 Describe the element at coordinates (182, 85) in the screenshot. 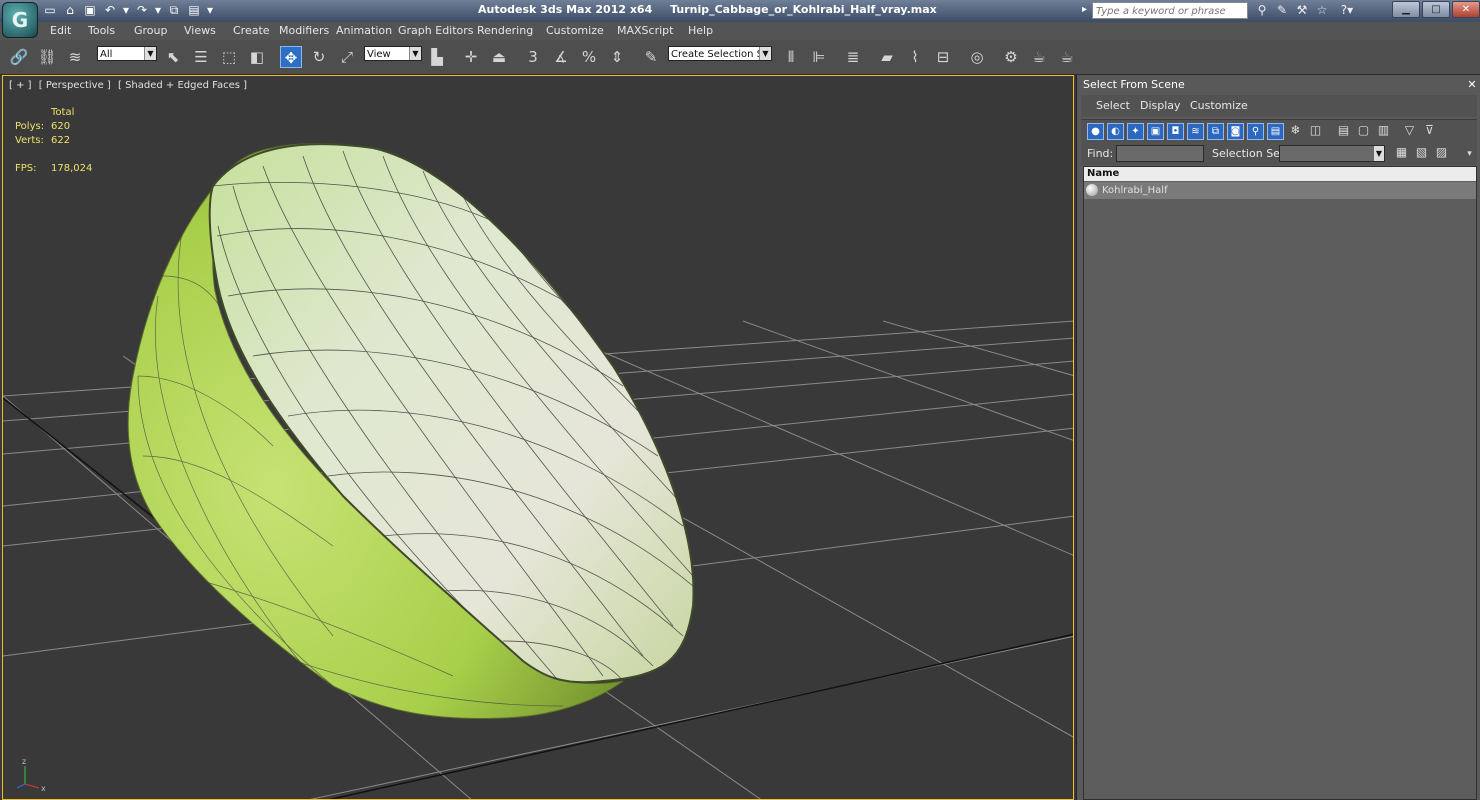

I see `viewport-shading-label: [ Shaded + Edged Faces ]` at that location.